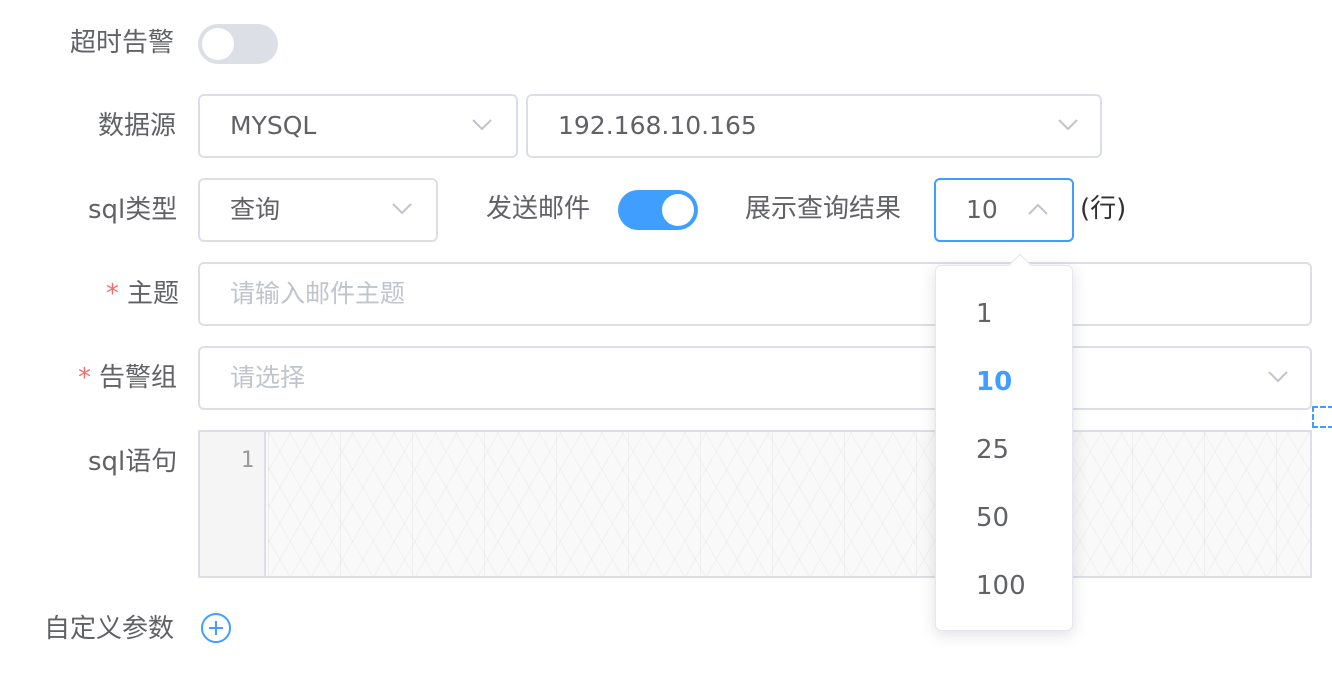 The height and width of the screenshot is (680, 1332). Describe the element at coordinates (755, 378) in the screenshot. I see `alarm-group-select: 请选择` at that location.